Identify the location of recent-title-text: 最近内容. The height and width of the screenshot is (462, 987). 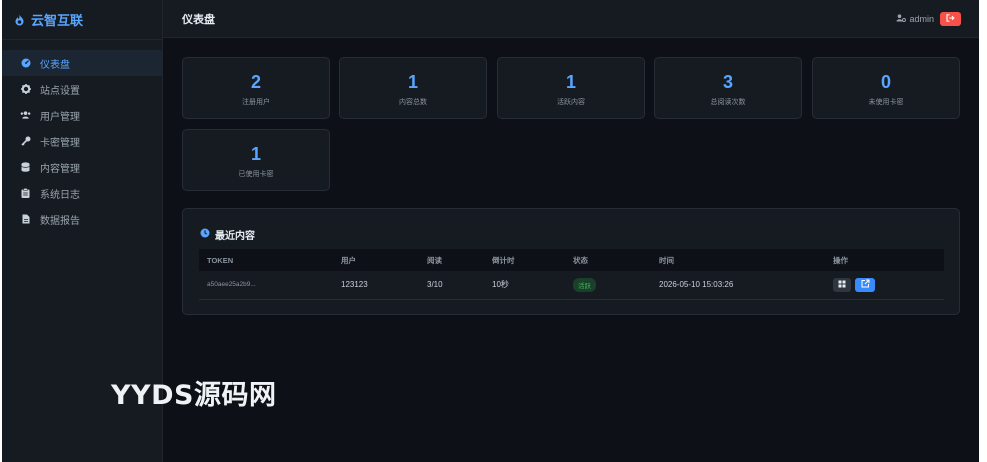
(235, 236).